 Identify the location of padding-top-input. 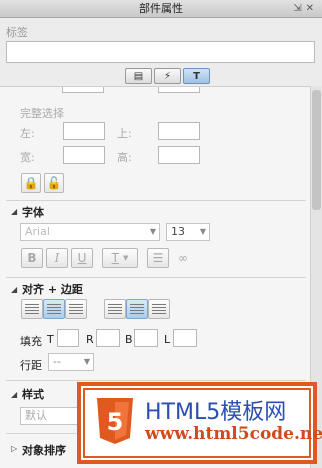
(68, 338).